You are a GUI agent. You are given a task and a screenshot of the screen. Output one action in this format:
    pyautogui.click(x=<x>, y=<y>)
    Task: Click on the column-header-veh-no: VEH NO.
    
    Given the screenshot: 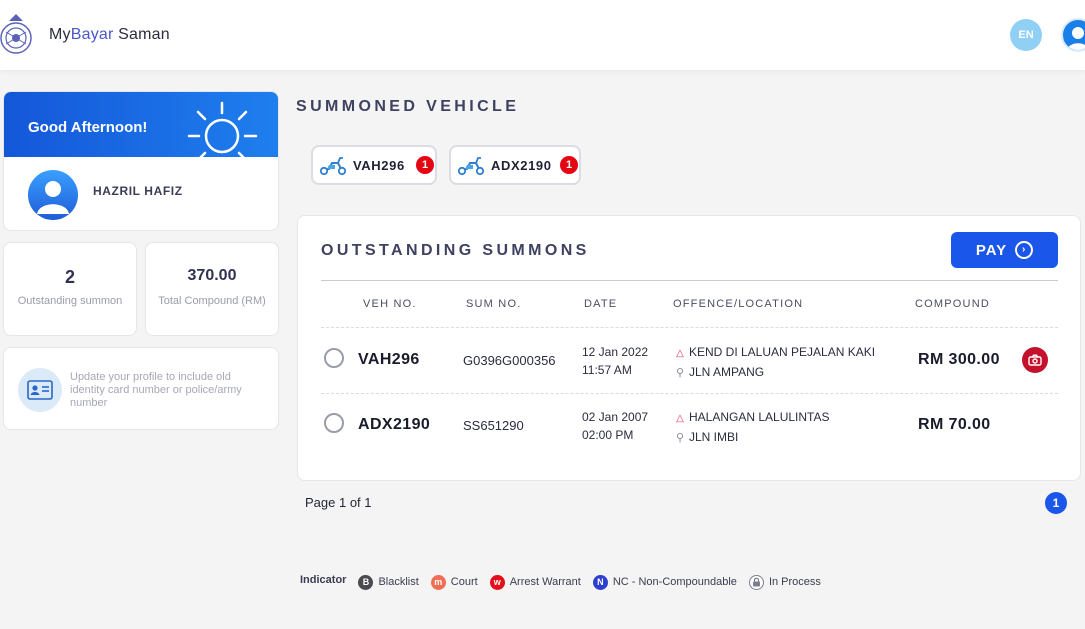 What is the action you would take?
    pyautogui.click(x=390, y=304)
    